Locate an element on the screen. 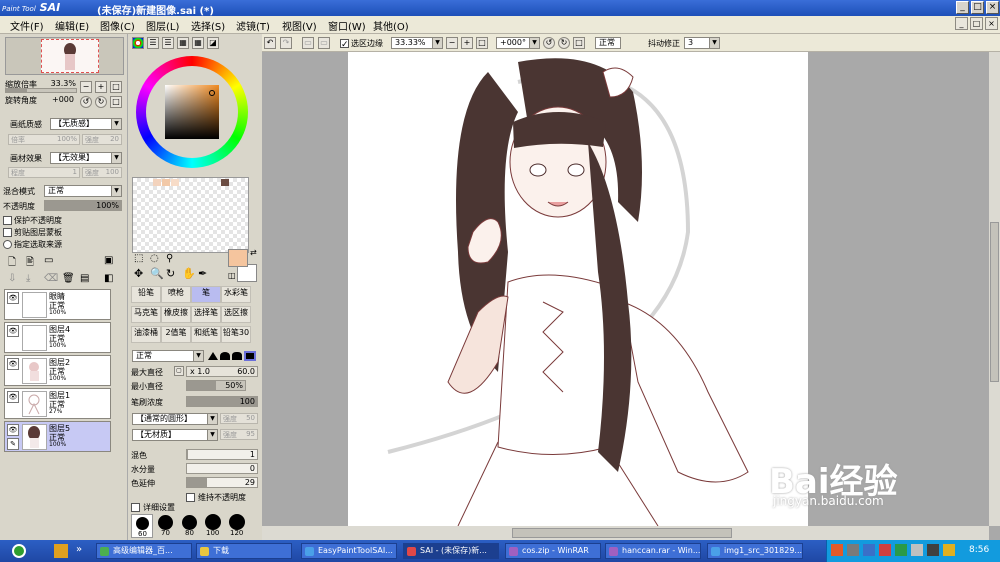  canvas-mode-select: 正常 is located at coordinates (608, 43).